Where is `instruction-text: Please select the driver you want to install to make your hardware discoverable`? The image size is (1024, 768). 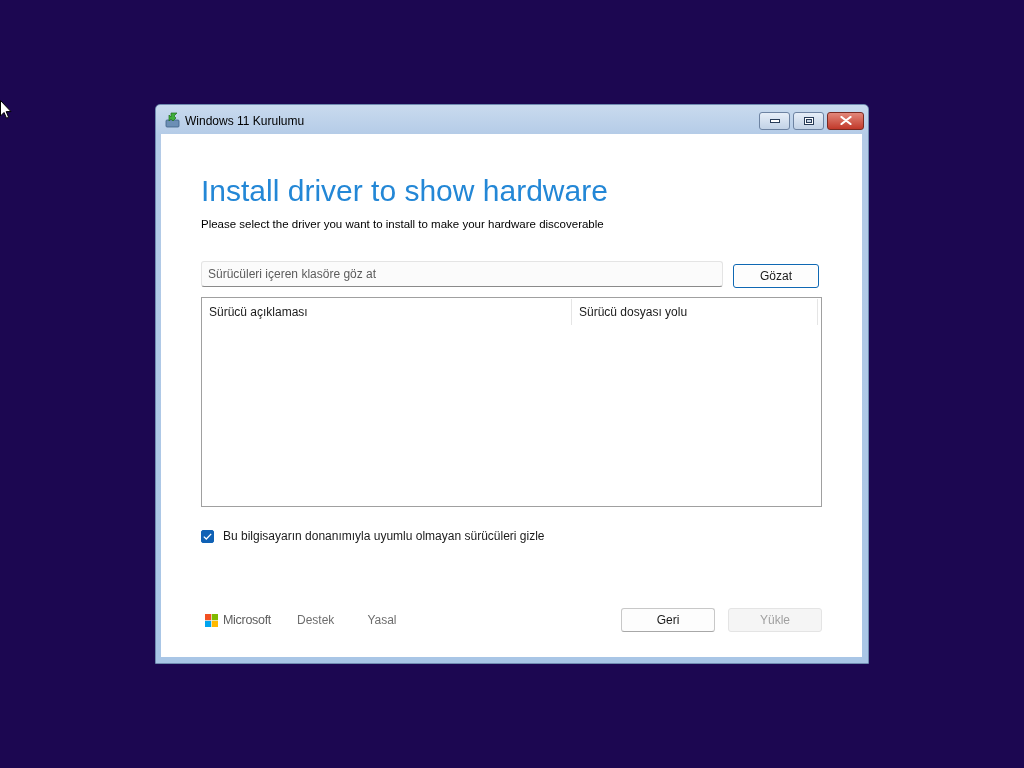 instruction-text: Please select the driver you want to install to make your hardware discoverable is located at coordinates (403, 224).